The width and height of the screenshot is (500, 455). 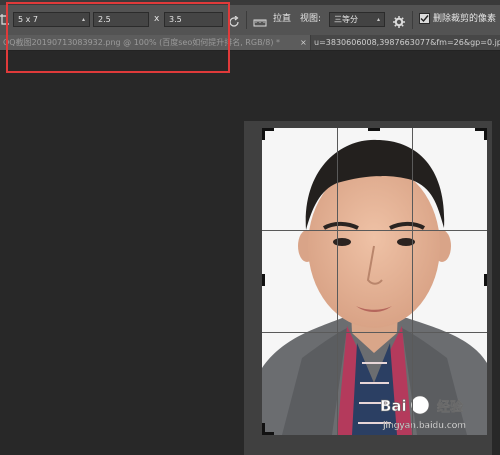 What do you see at coordinates (378, 19) in the screenshot?
I see `dropdown-arrow-icon: ▴` at bounding box center [378, 19].